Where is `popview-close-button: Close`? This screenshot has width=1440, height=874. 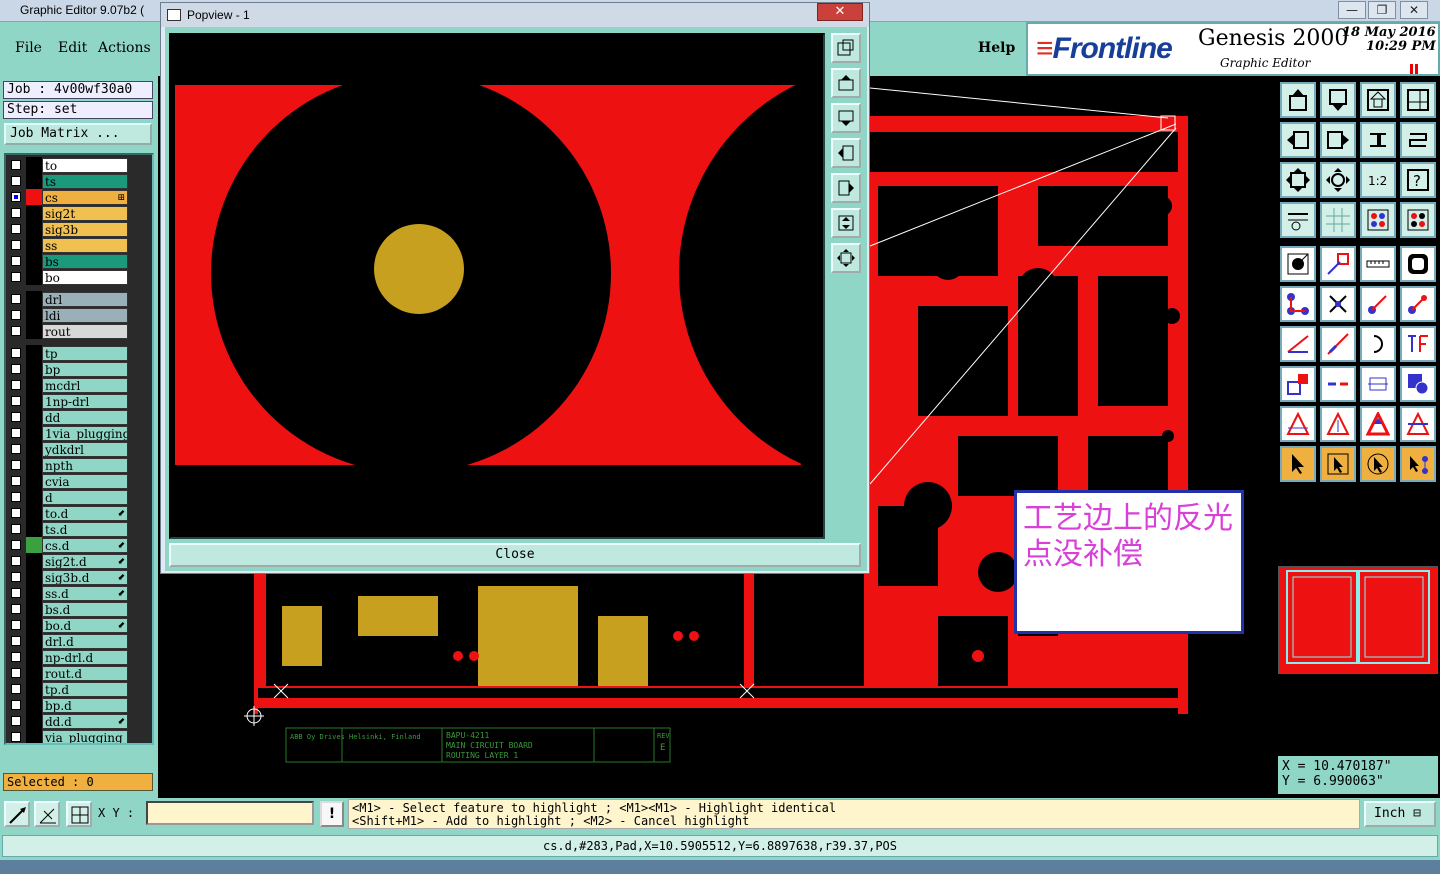
popview-close-button: Close is located at coordinates (515, 555).